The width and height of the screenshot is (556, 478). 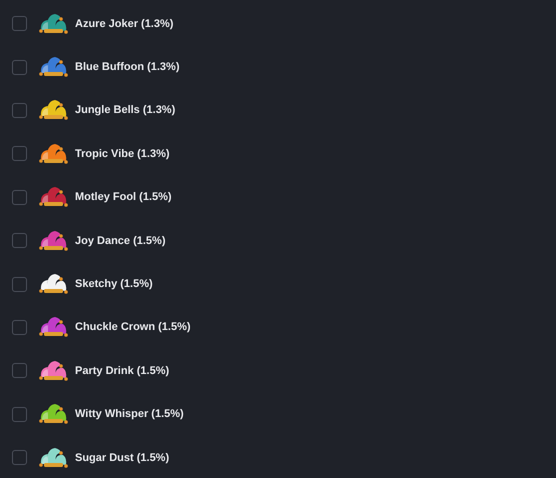 I want to click on item-label: Witty Whisper (1.5%), so click(x=129, y=414).